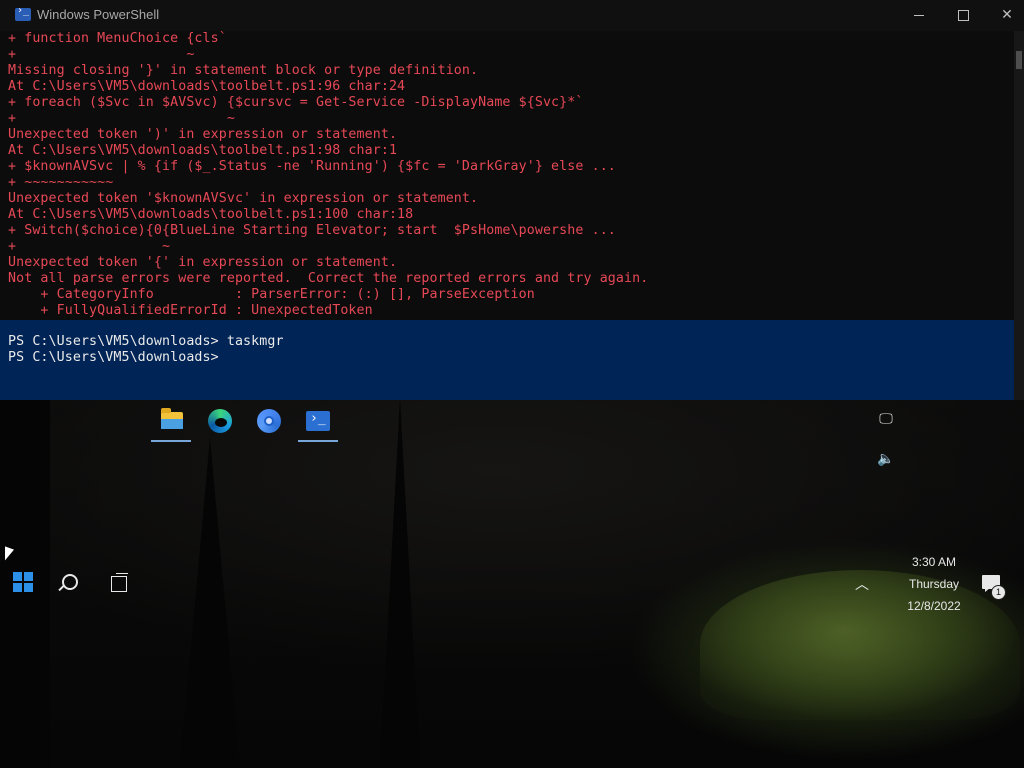 This screenshot has height=768, width=1024. What do you see at coordinates (9, 555) in the screenshot?
I see `mouse-cursor-icon` at bounding box center [9, 555].